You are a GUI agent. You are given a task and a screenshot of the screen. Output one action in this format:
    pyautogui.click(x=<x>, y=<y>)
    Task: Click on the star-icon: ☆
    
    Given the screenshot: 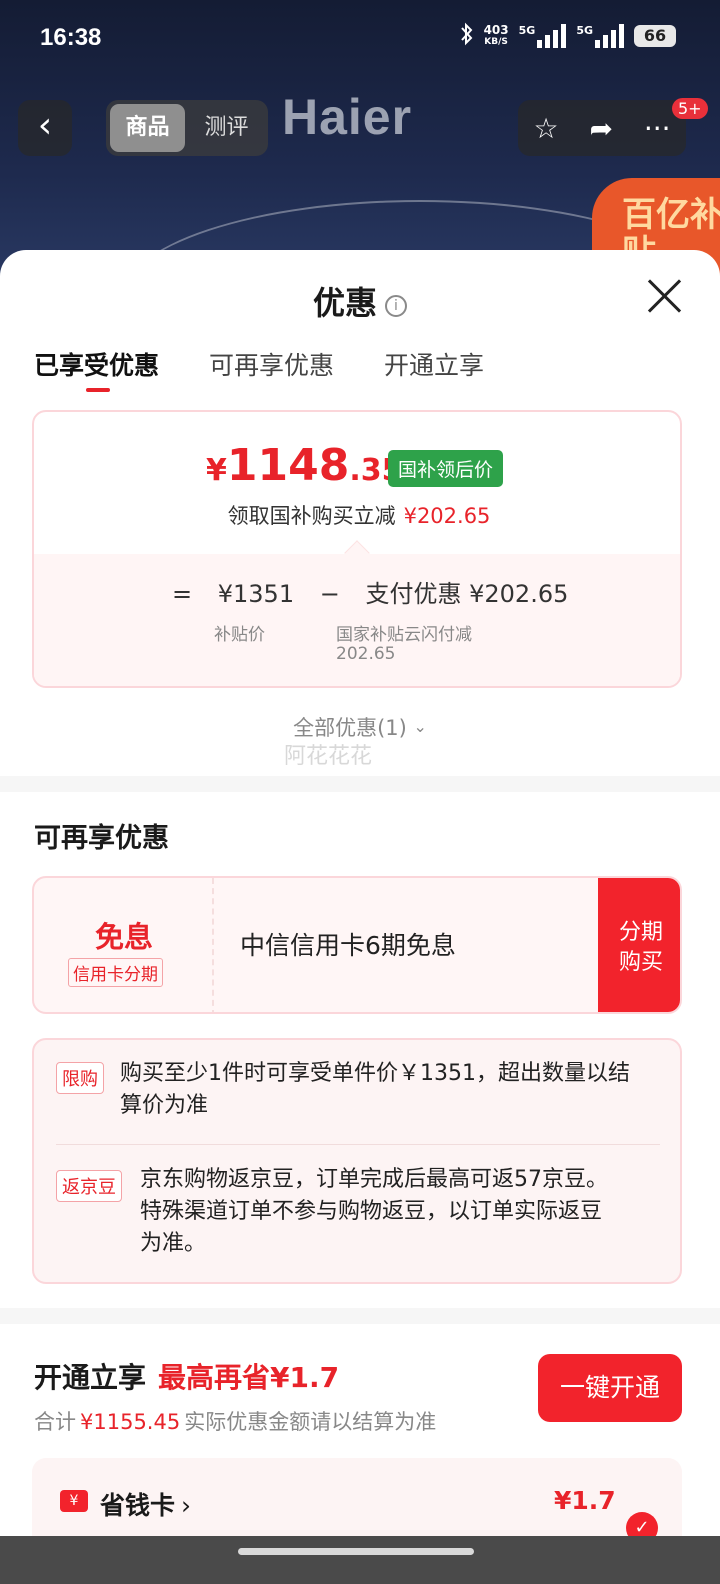 What is the action you would take?
    pyautogui.click(x=545, y=128)
    